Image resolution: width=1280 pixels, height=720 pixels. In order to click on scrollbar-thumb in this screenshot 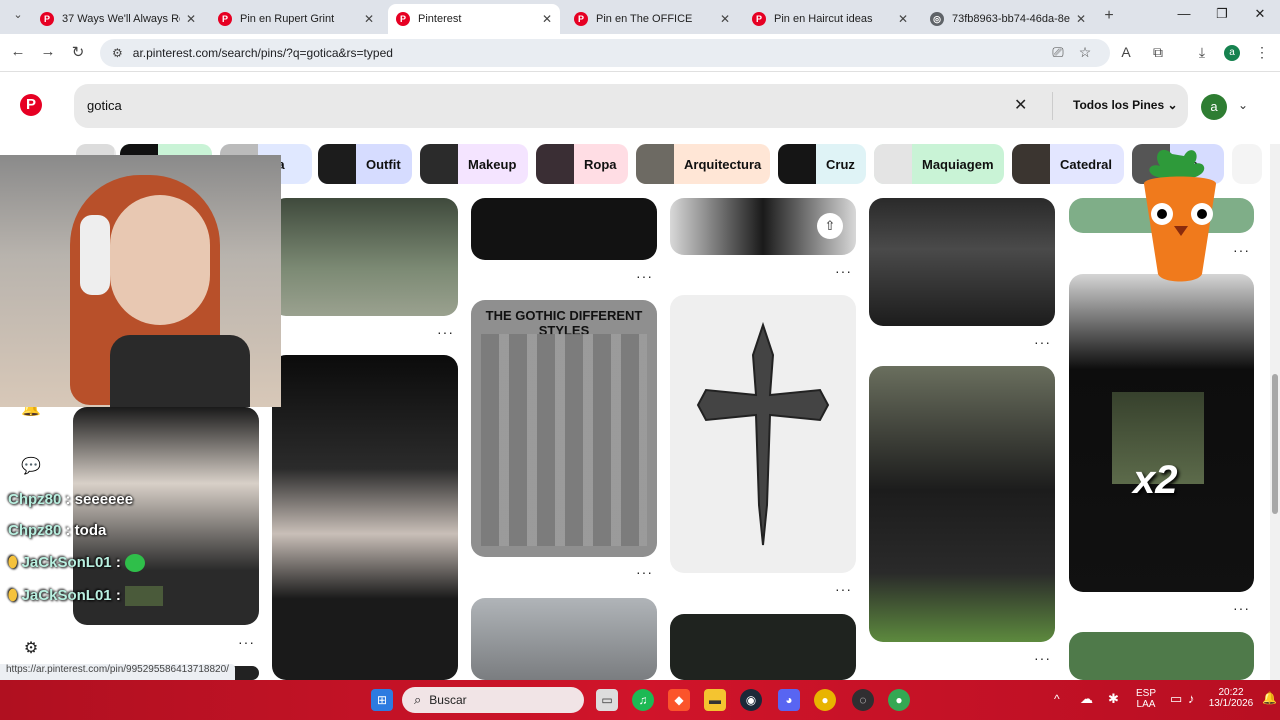, I will do `click(1275, 444)`.